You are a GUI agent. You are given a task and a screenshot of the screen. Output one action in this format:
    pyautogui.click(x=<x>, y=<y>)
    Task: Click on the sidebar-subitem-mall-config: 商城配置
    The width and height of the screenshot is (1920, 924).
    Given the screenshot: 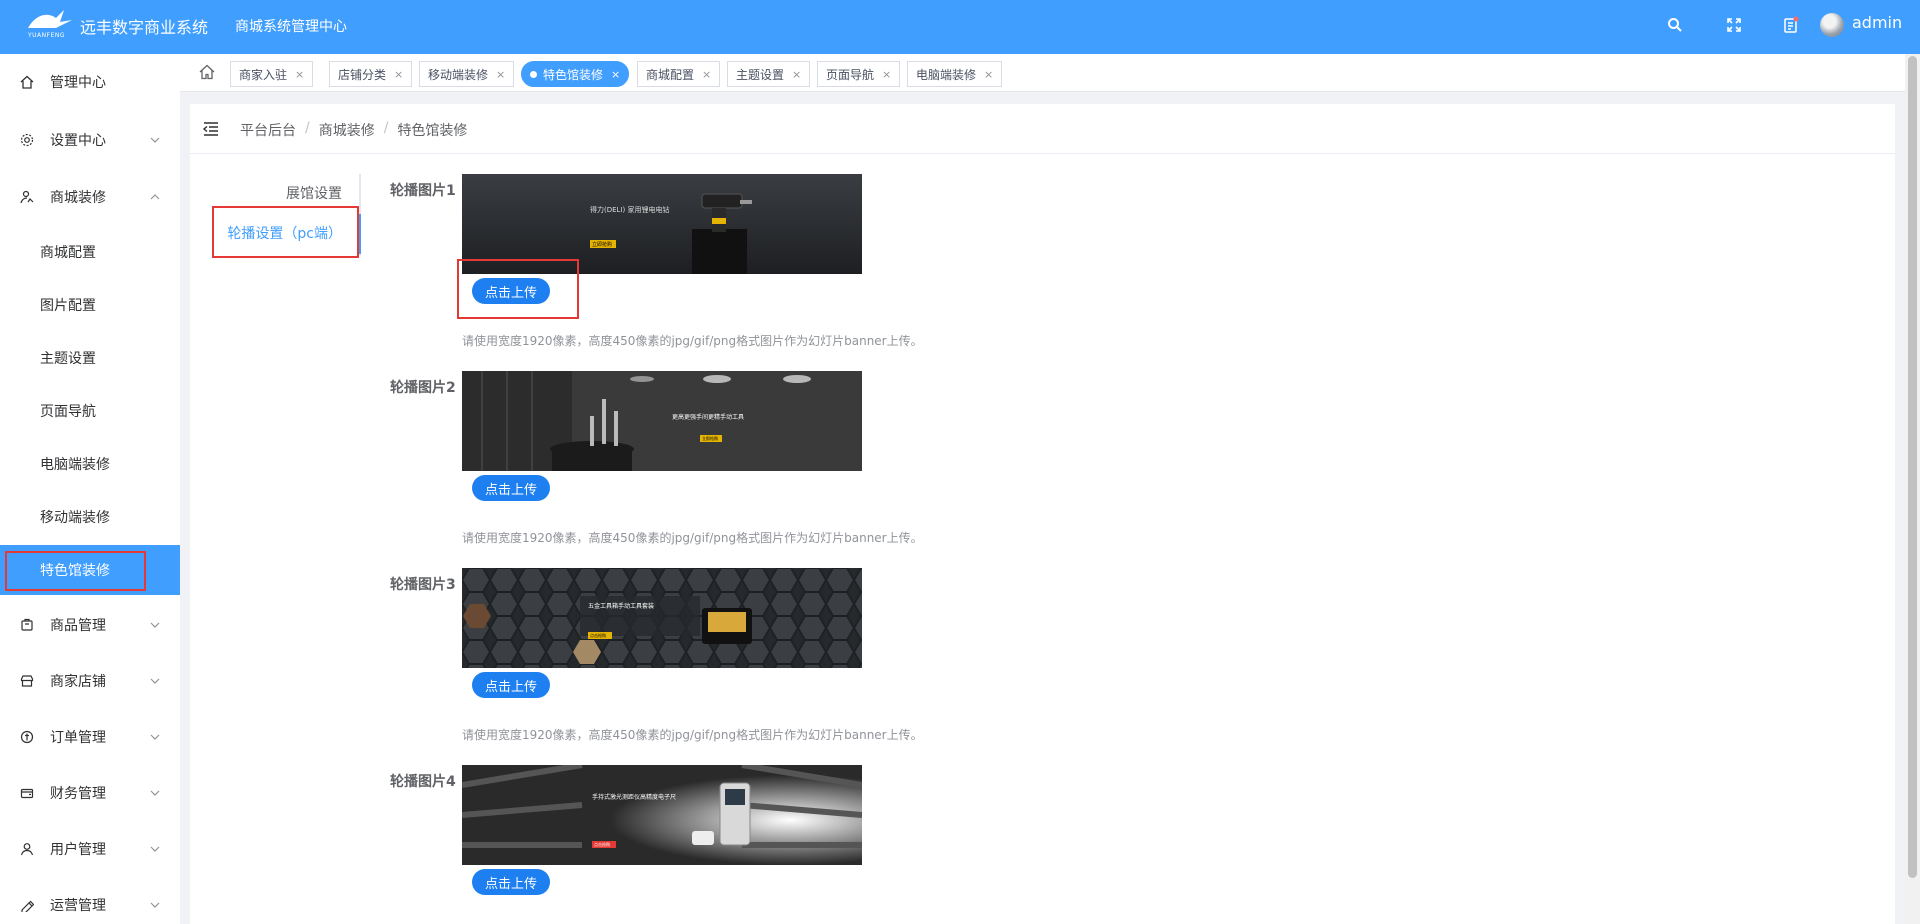 What is the action you would take?
    pyautogui.click(x=90, y=252)
    